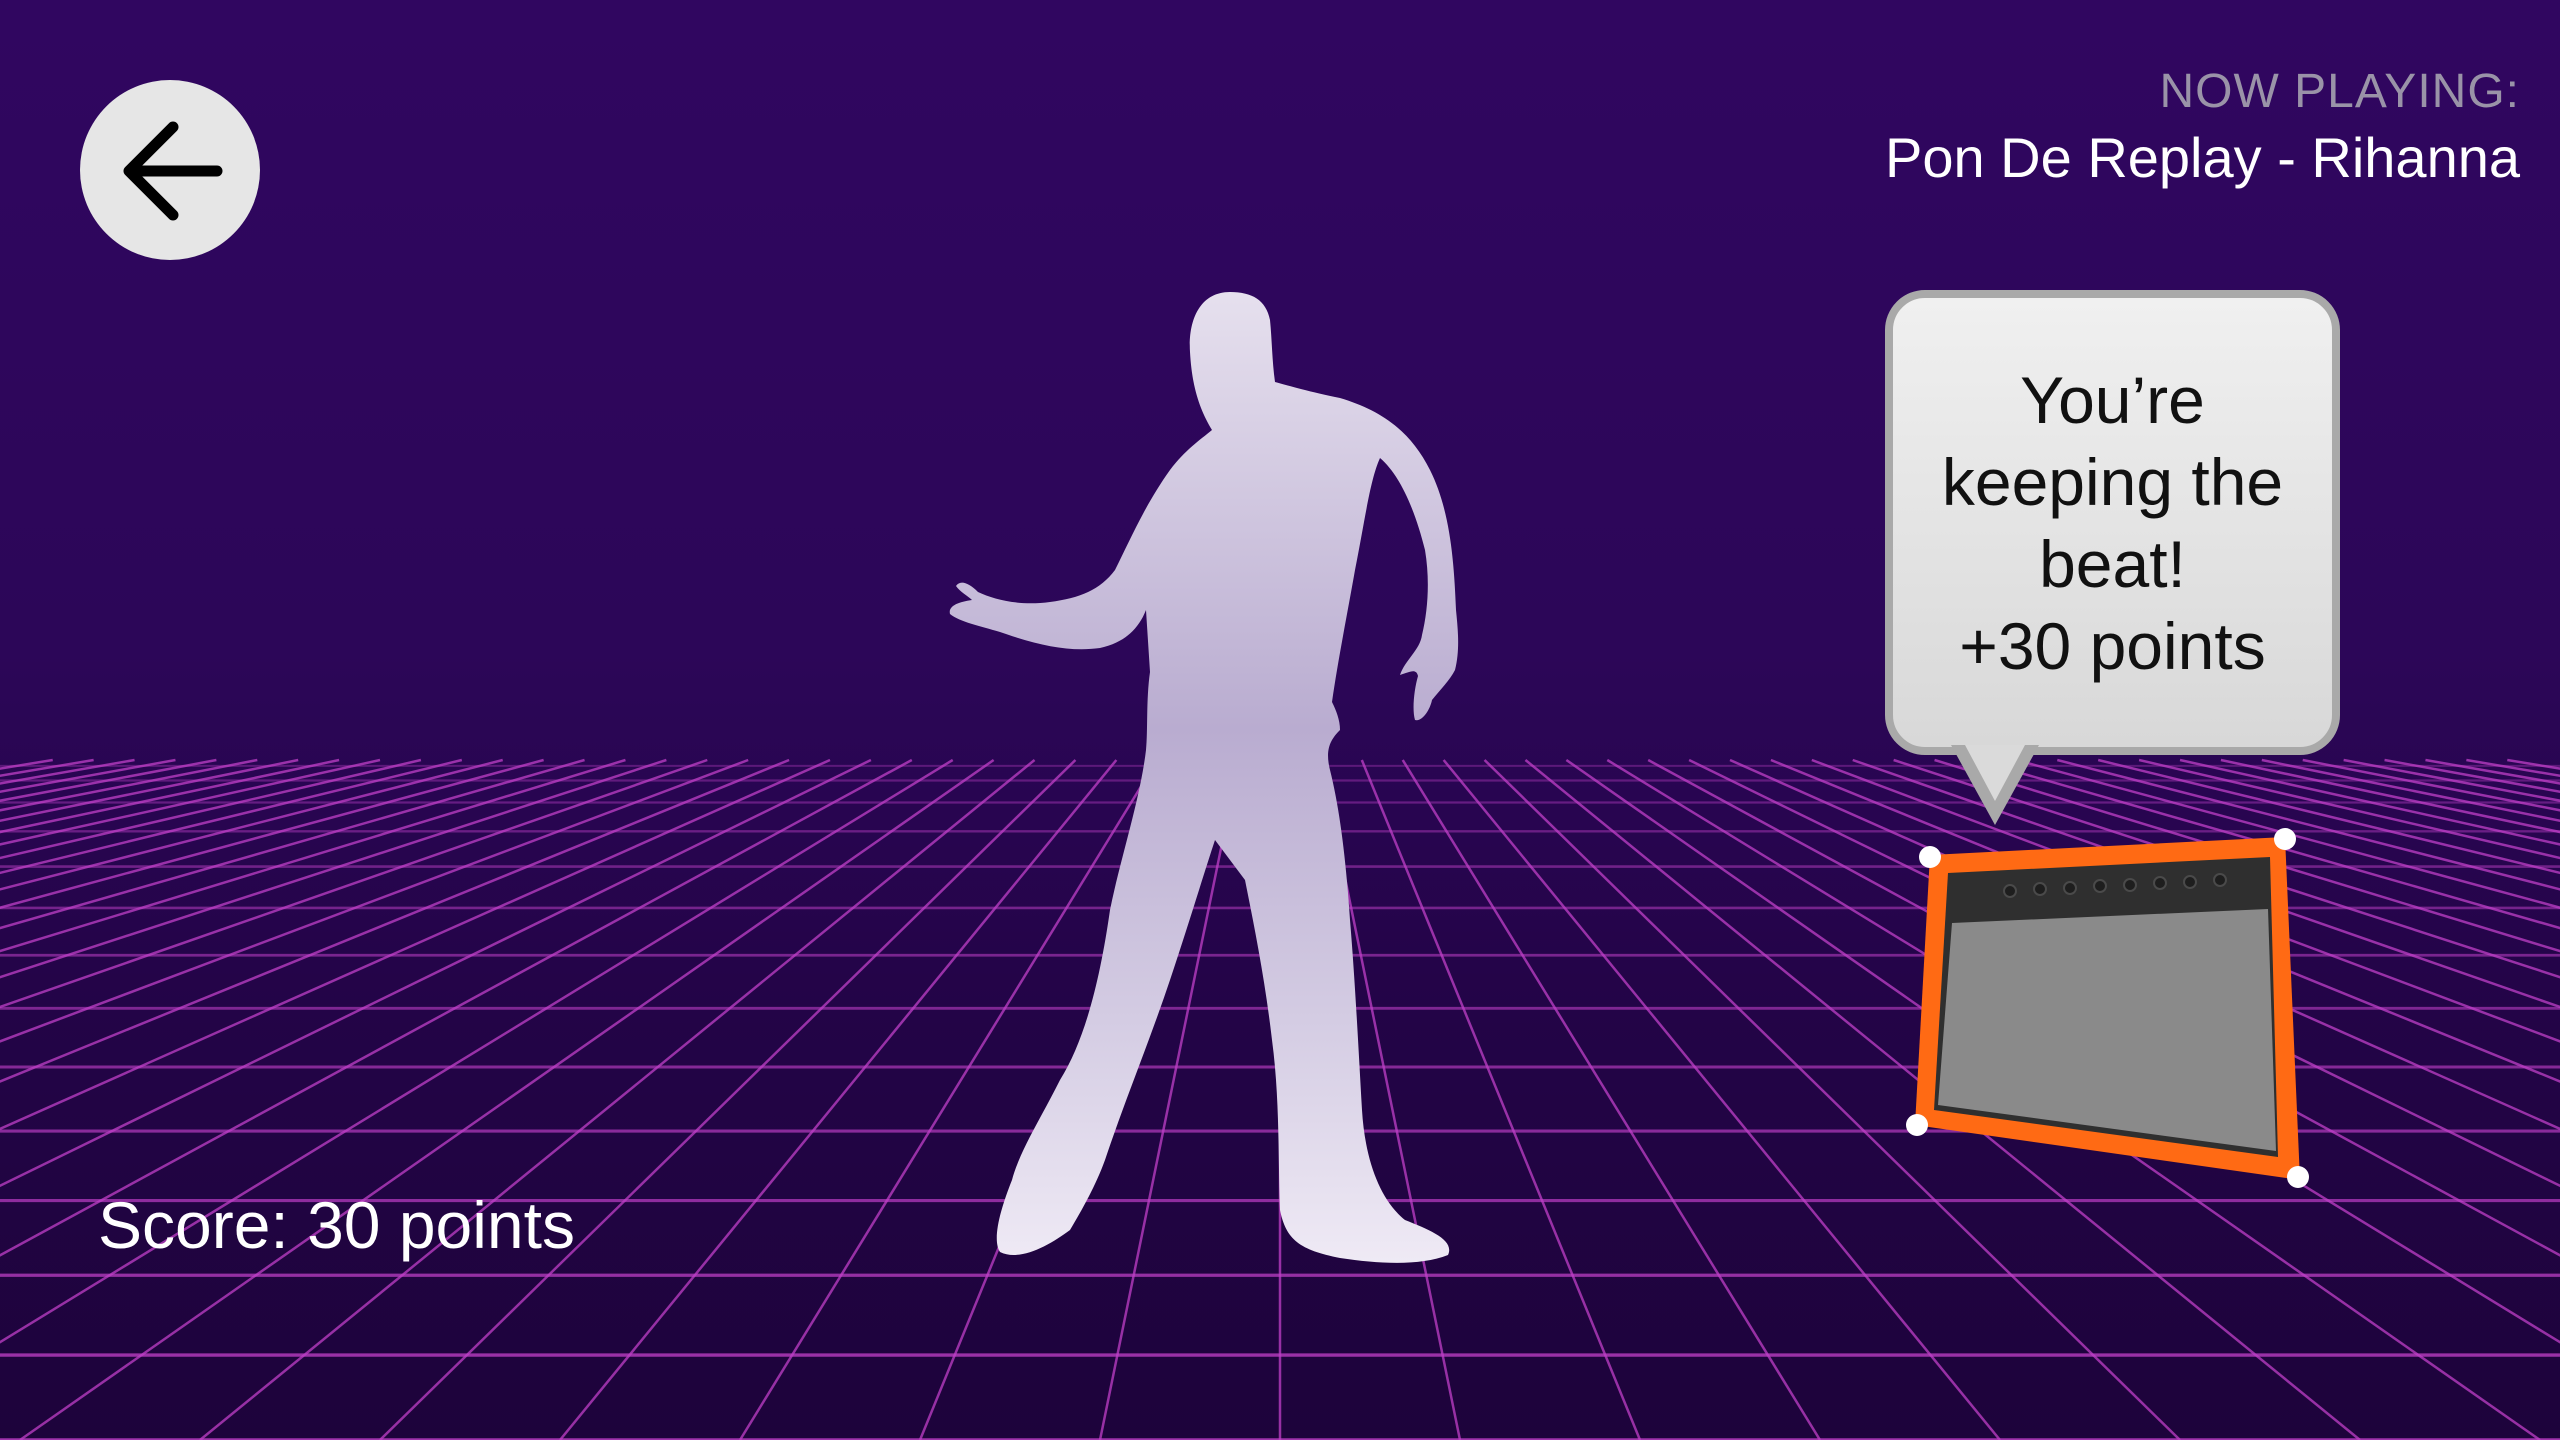  I want to click on score-display: Score: 30 points, so click(336, 1225).